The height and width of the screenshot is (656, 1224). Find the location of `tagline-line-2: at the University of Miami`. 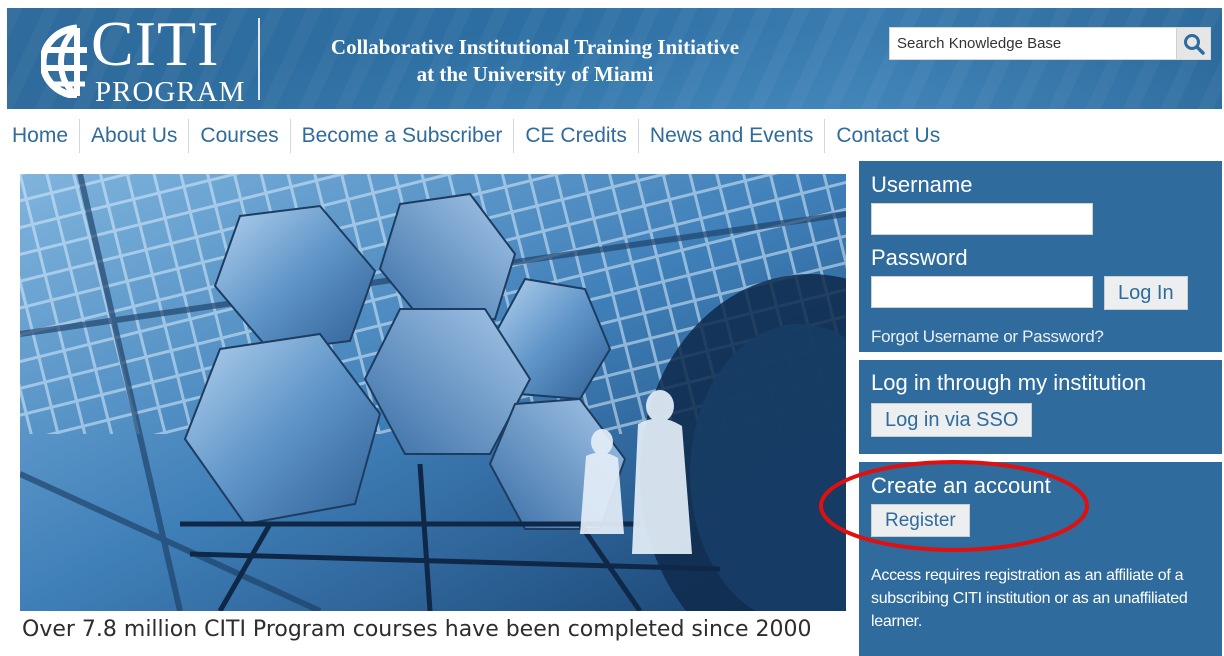

tagline-line-2: at the University of Miami is located at coordinates (535, 74).